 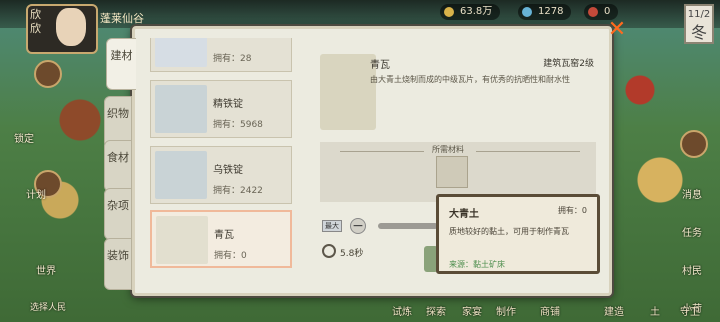 What do you see at coordinates (118, 166) in the screenshot?
I see `tab-ingredients: 食材` at bounding box center [118, 166].